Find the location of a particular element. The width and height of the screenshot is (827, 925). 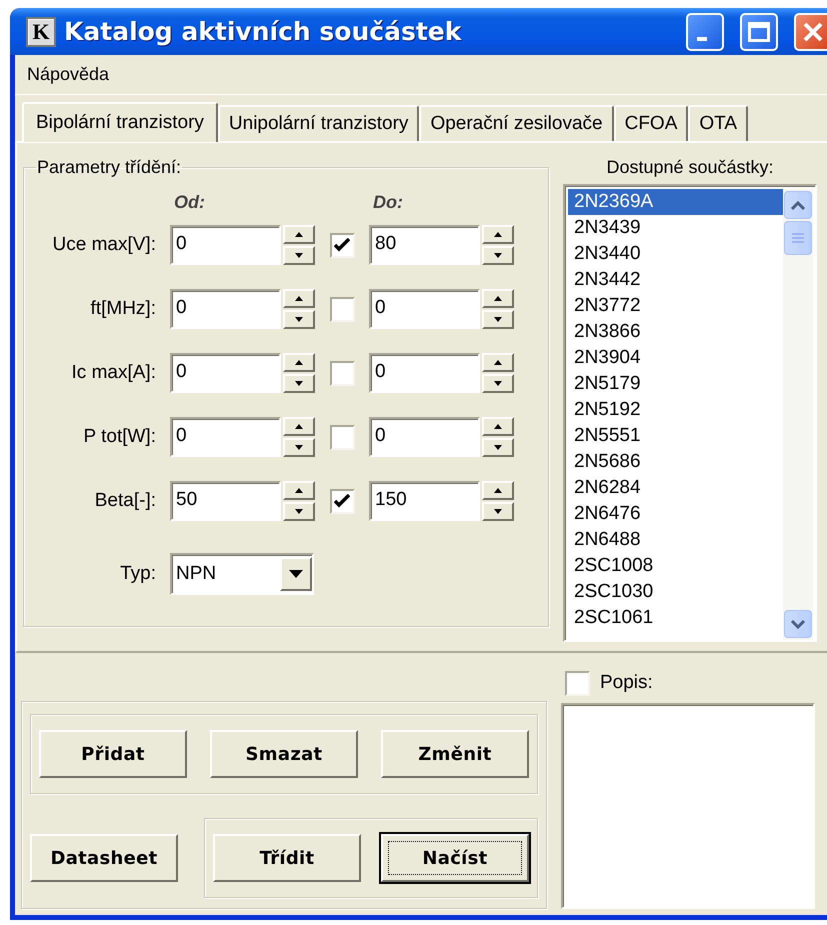

list-item: 2N6476 is located at coordinates (675, 514).